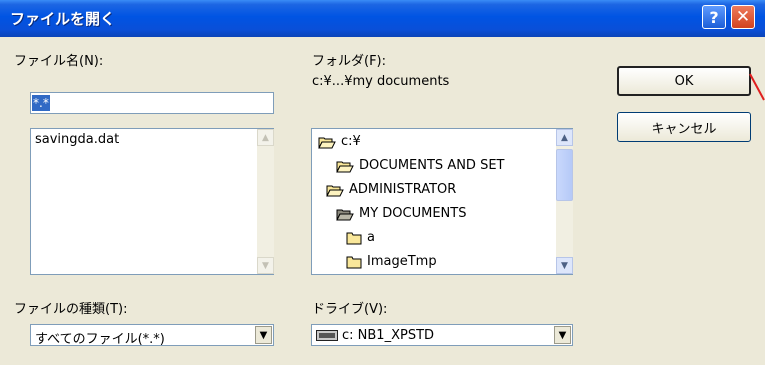 This screenshot has width=765, height=365. I want to click on help-button: ?, so click(714, 17).